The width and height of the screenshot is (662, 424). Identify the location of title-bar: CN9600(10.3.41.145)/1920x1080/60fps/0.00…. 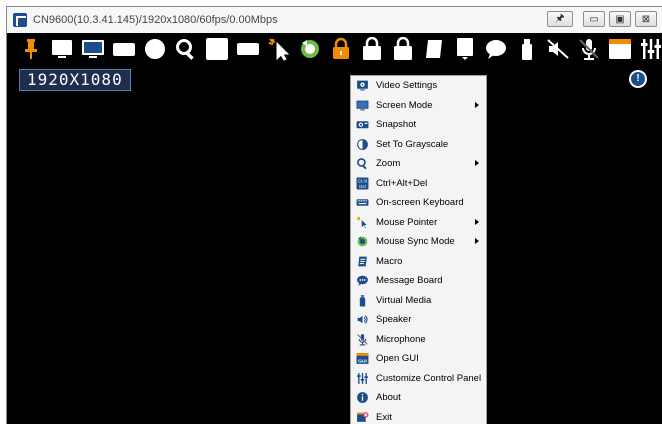
(334, 20).